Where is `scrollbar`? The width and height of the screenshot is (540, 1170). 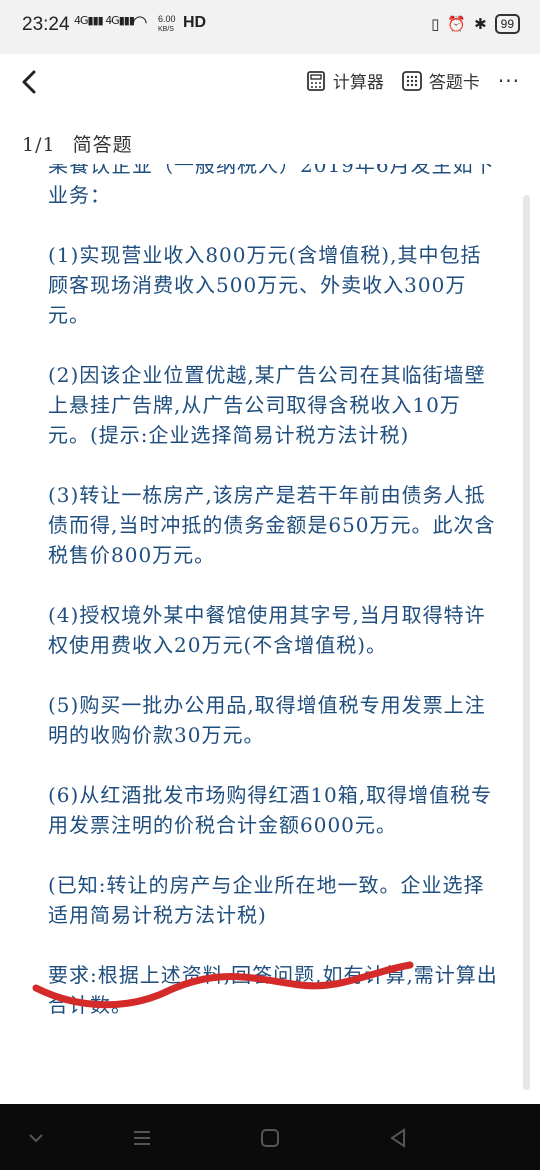
scrollbar is located at coordinates (526, 642).